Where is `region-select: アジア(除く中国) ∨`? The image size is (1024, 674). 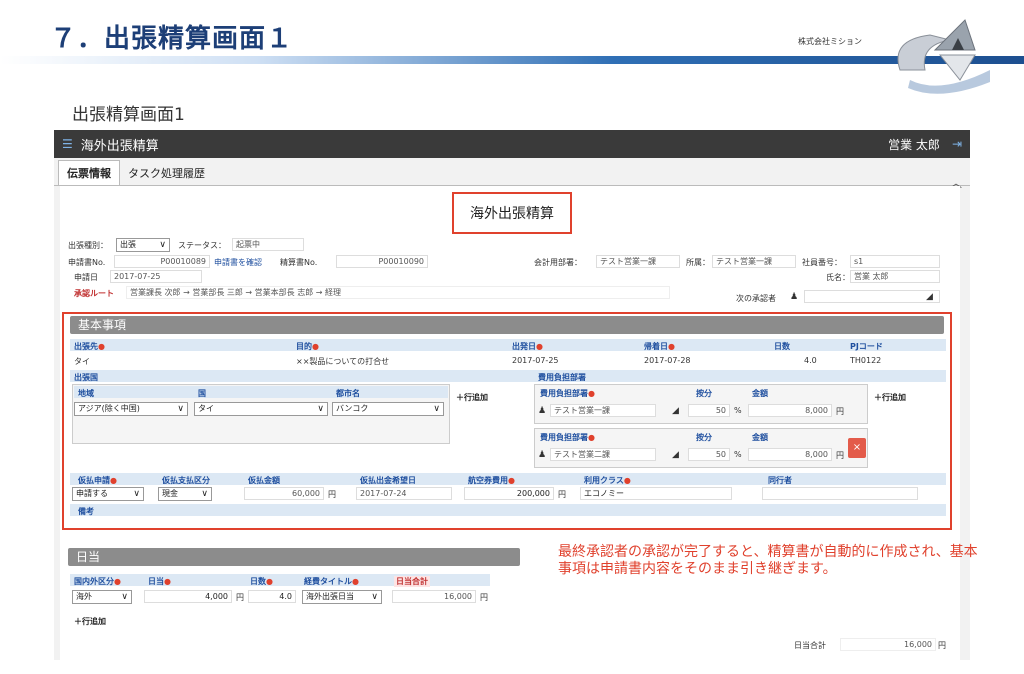
region-select: アジア(除く中国) ∨ is located at coordinates (131, 409).